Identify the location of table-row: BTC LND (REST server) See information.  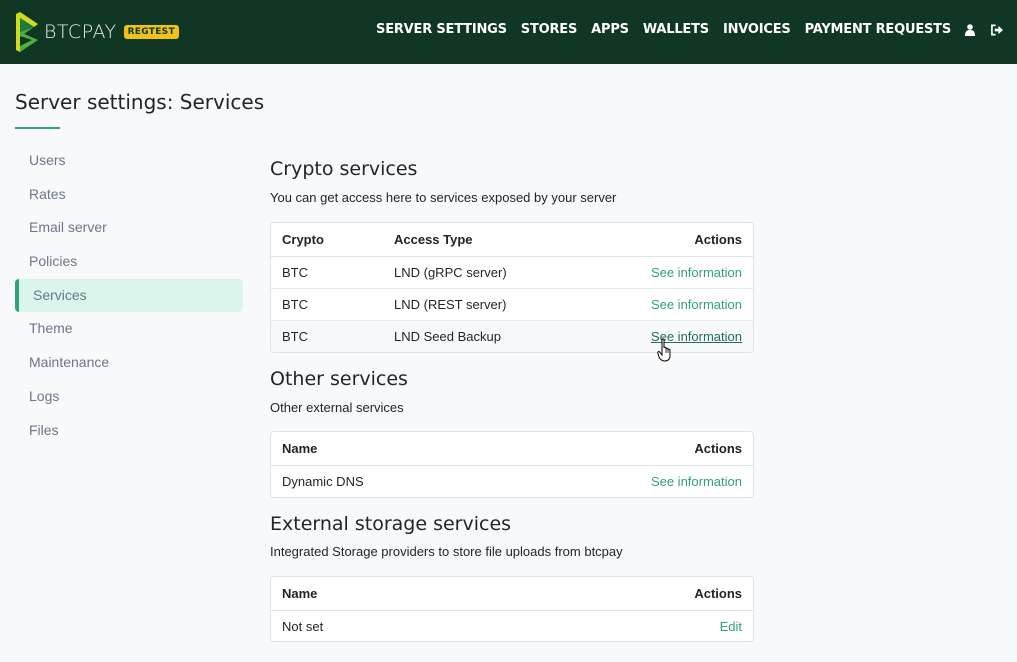
(512, 303).